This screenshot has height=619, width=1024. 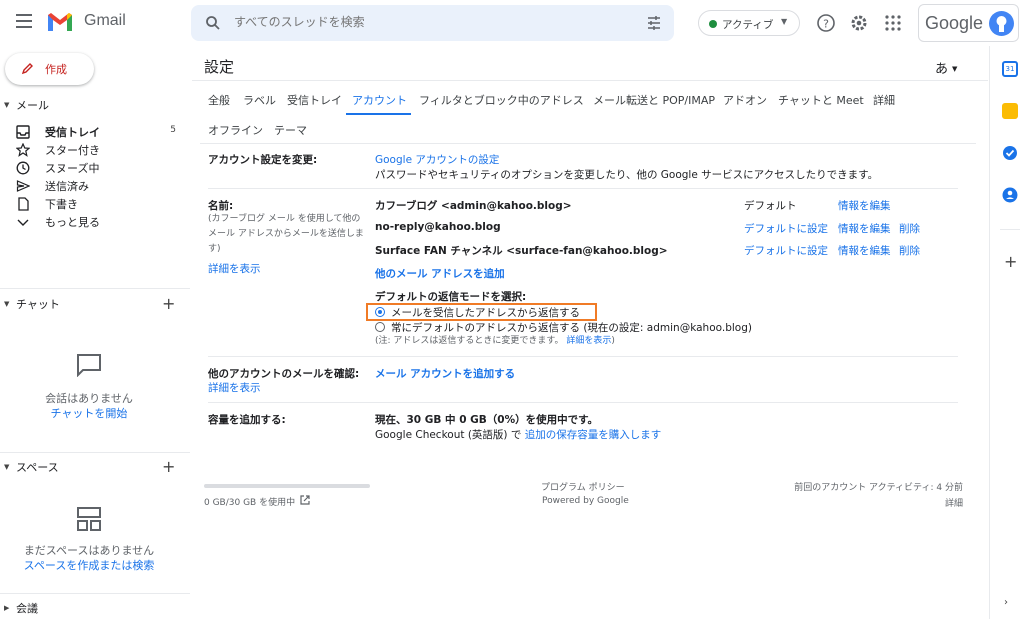 I want to click on expand-triangle-icon: ▶, so click(x=6, y=608).